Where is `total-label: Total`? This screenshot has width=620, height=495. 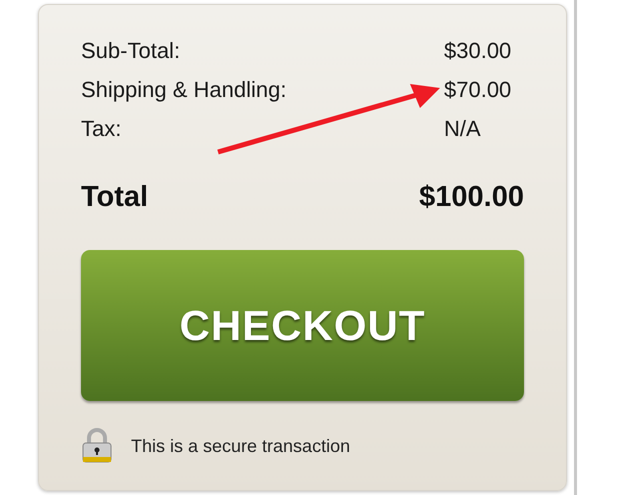 total-label: Total is located at coordinates (114, 197).